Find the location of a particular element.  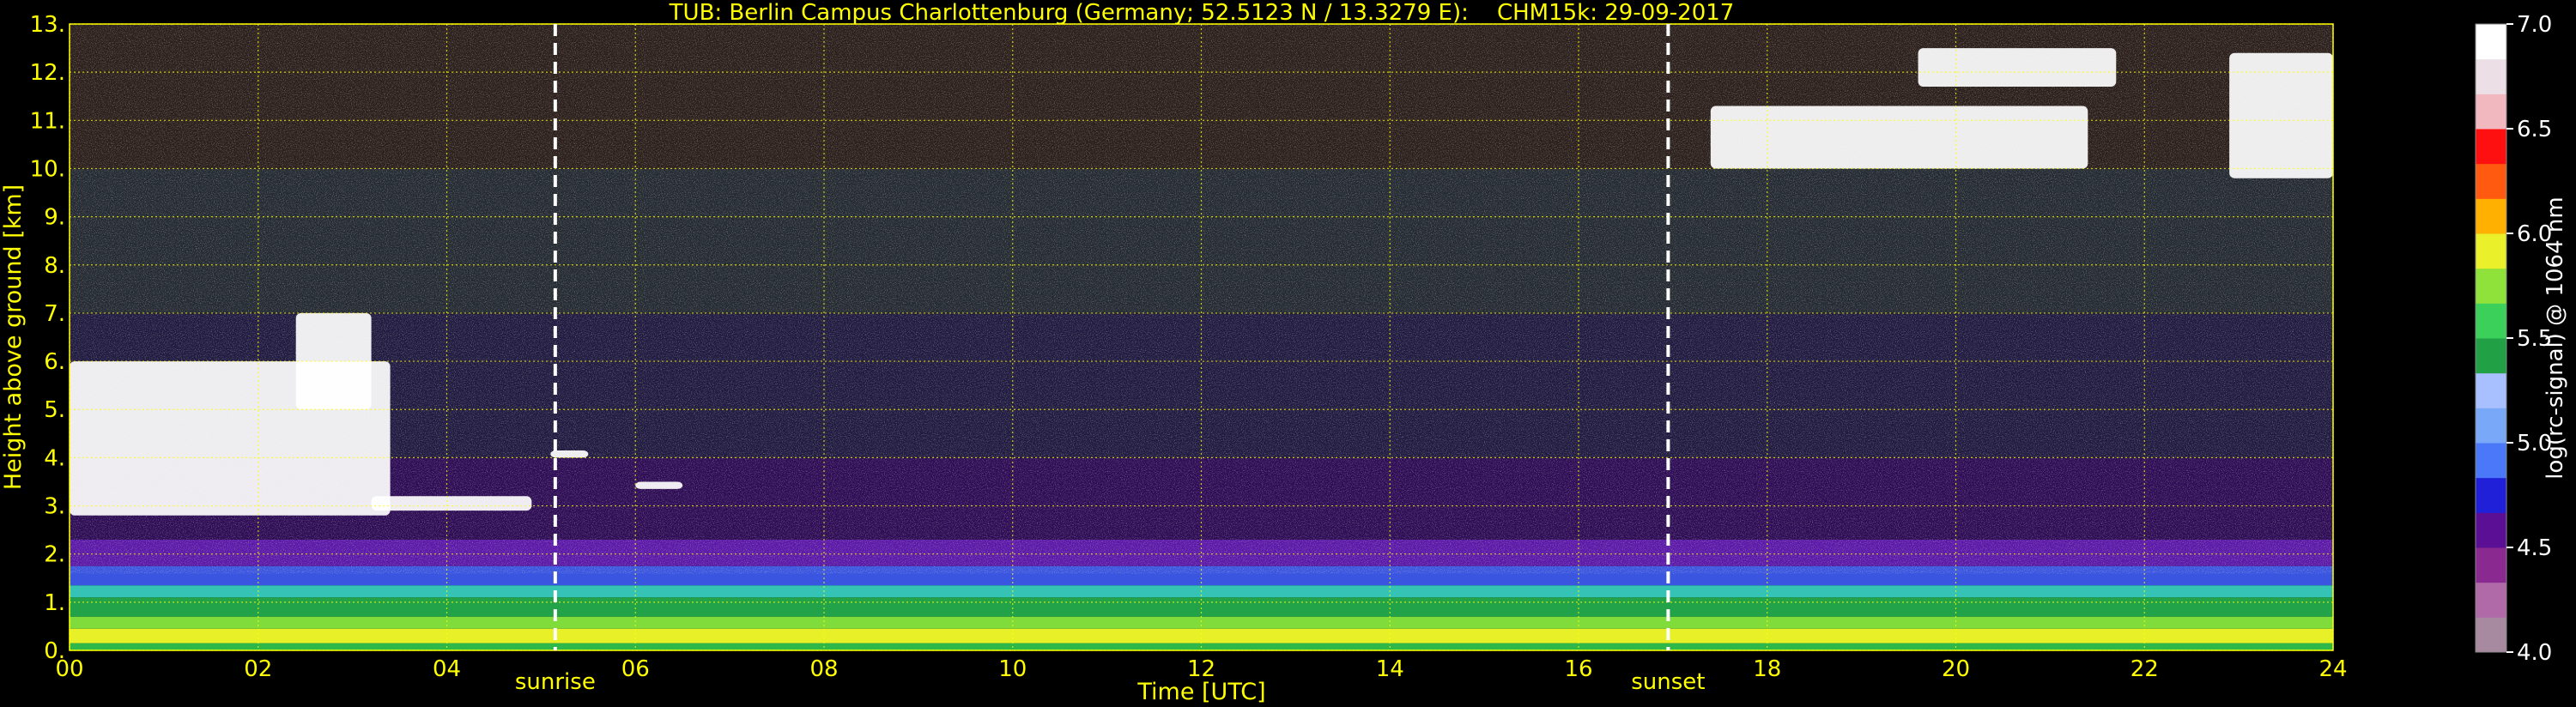

y-tick-label: 2. is located at coordinates (54, 555).